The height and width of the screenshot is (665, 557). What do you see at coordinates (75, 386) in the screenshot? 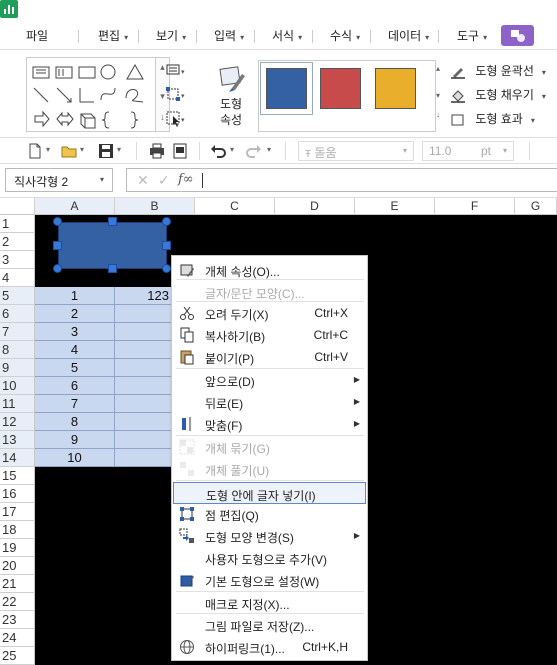
I see `cell-a: 6` at bounding box center [75, 386].